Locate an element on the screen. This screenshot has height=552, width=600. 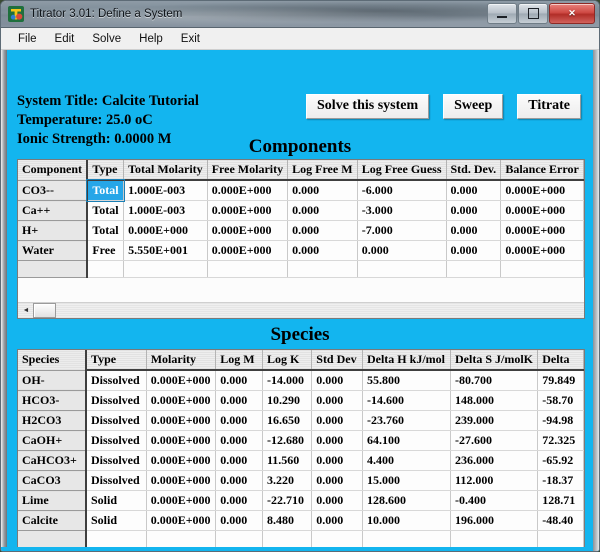
cell-component: H+ is located at coordinates (53, 230).